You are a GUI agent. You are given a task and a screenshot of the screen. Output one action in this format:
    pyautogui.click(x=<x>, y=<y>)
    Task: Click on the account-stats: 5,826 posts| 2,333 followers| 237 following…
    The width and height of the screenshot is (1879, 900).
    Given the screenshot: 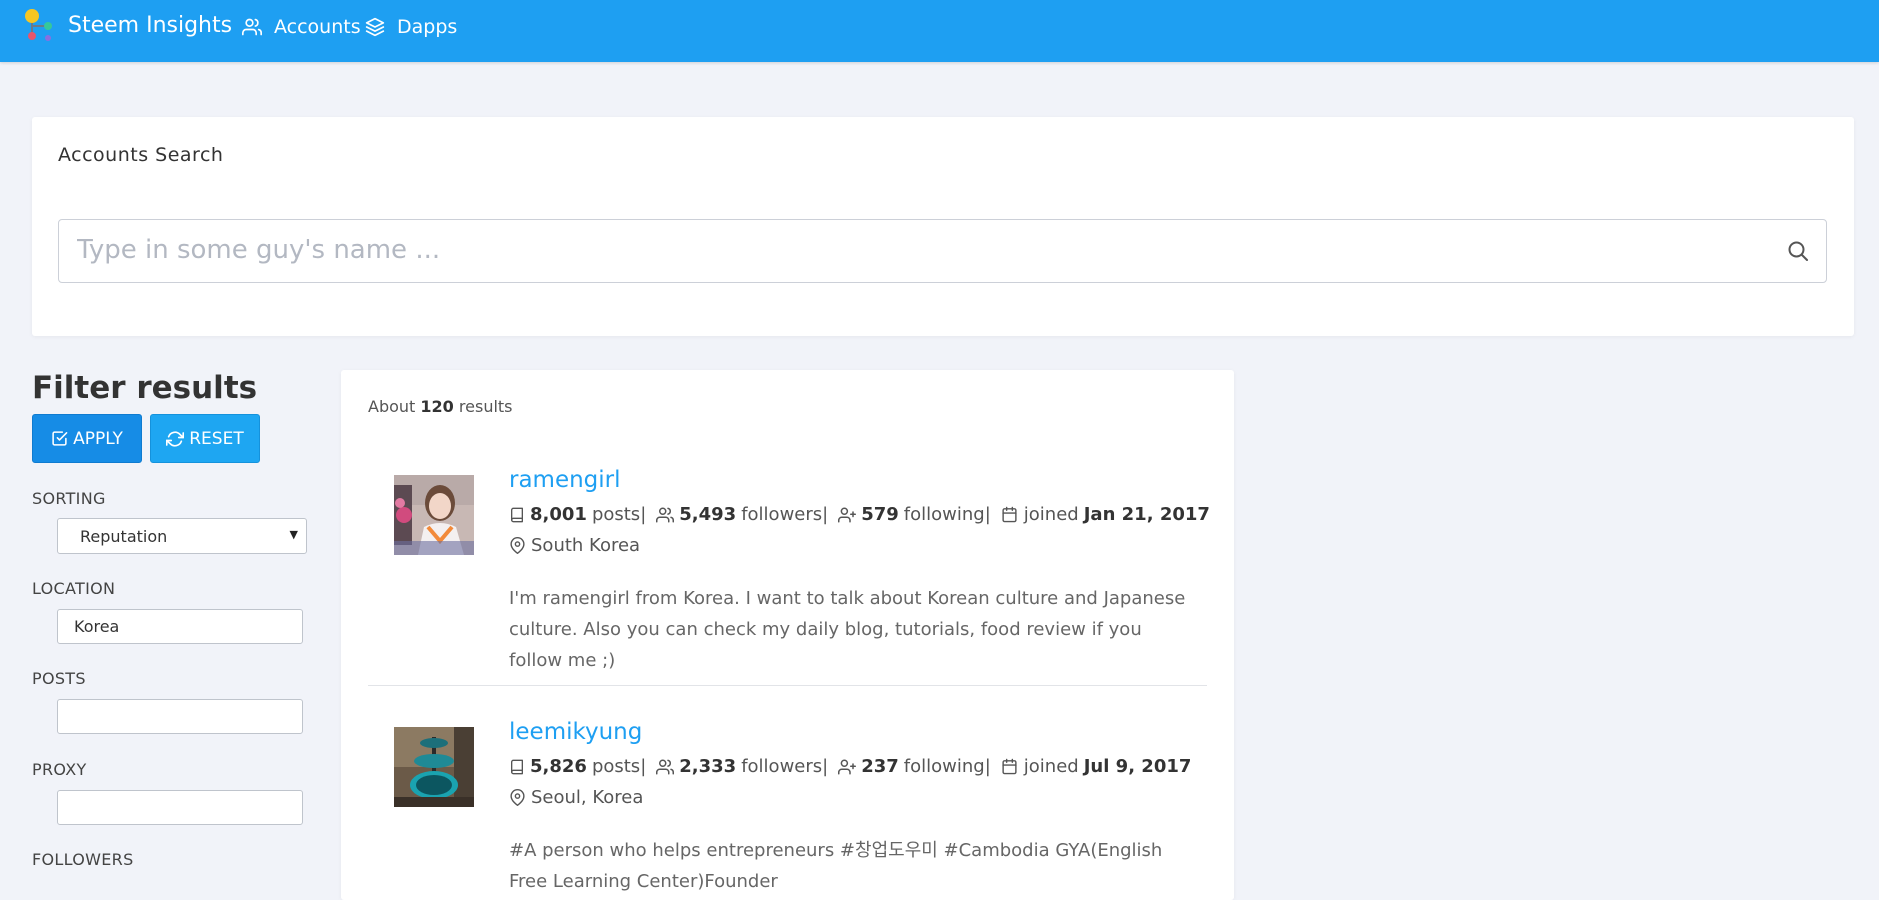 What is the action you would take?
    pyautogui.click(x=852, y=766)
    